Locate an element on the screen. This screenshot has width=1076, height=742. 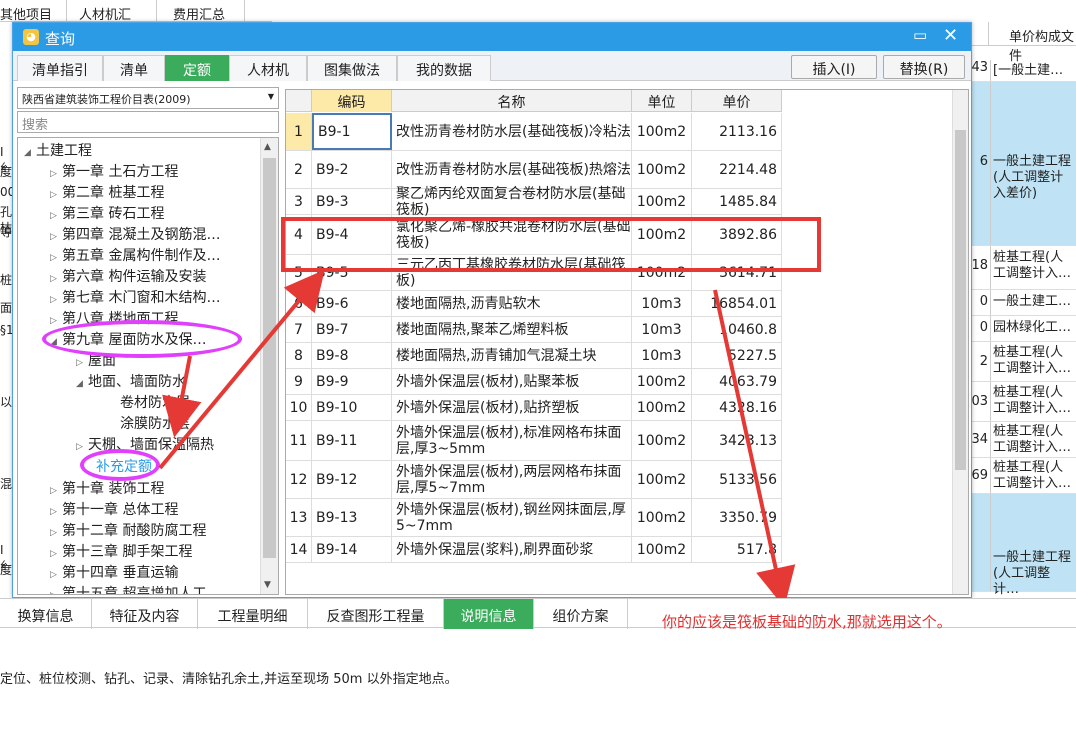
tab-conversion: 换算信息 is located at coordinates (46, 614).